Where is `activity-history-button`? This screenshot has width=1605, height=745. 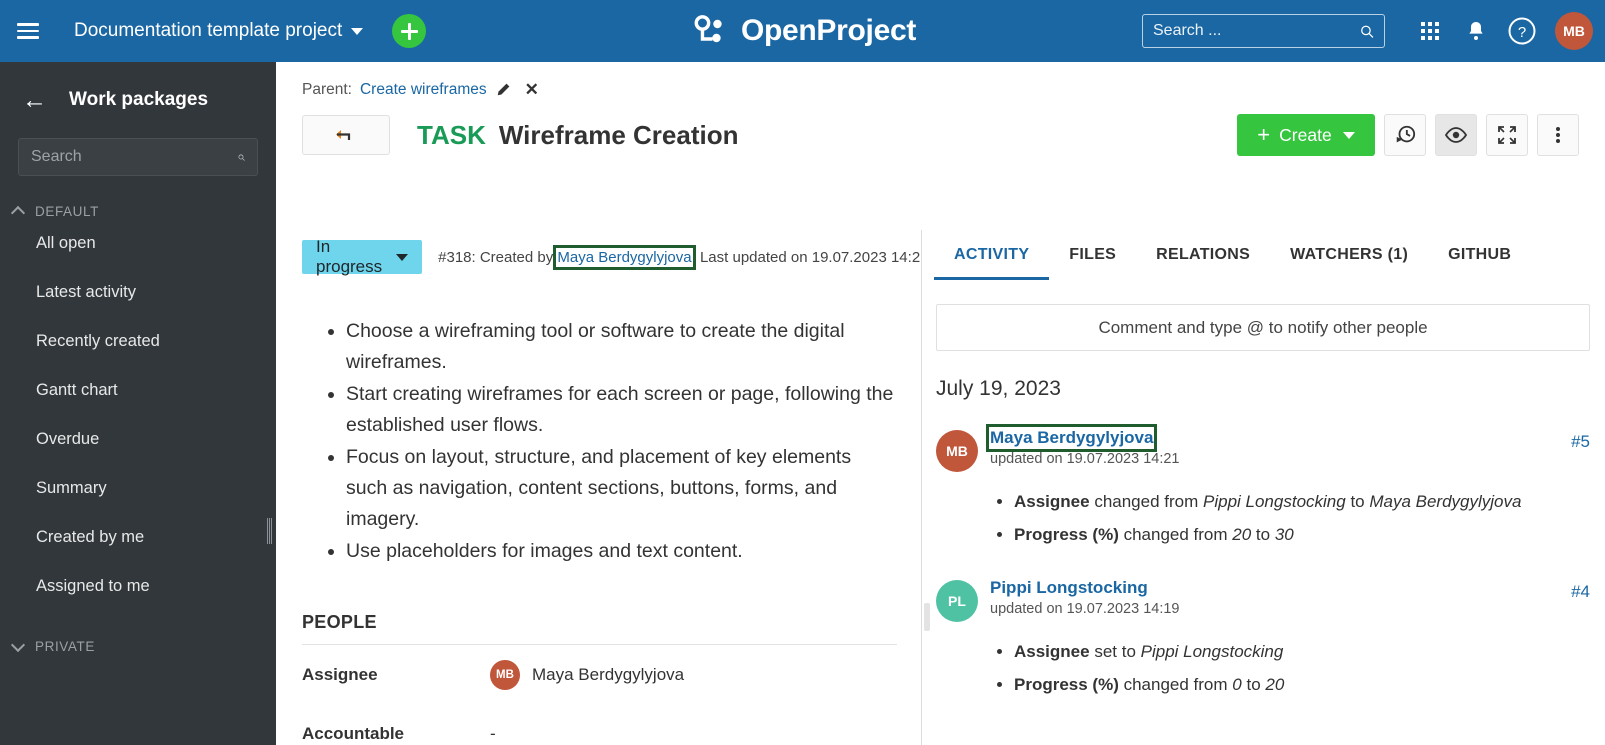
activity-history-button is located at coordinates (1405, 135).